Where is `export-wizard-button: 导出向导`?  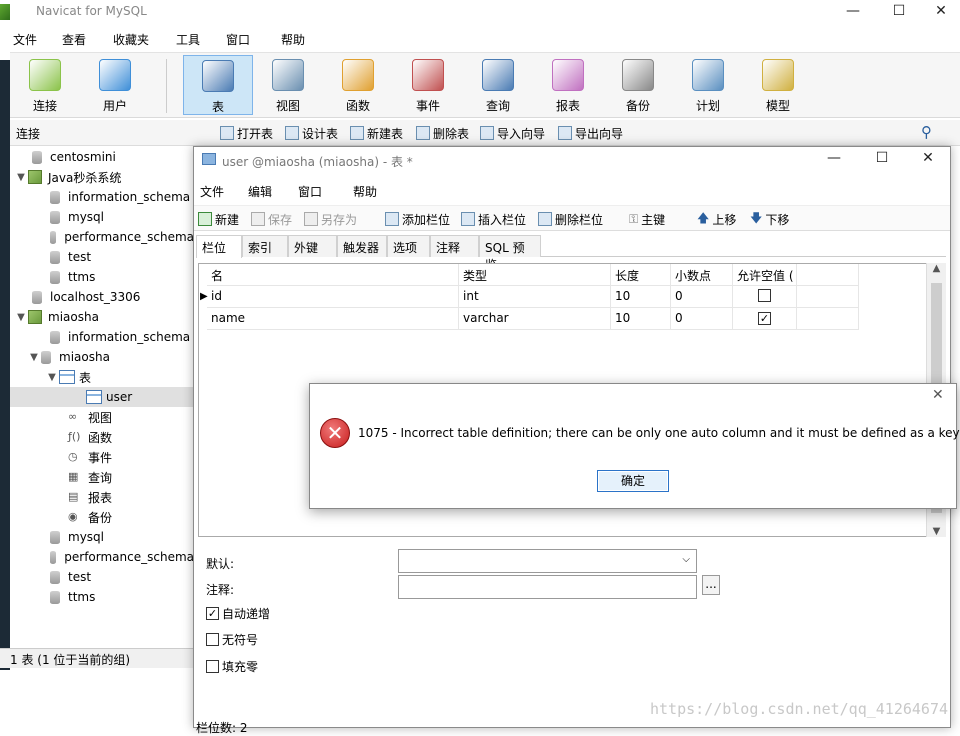 export-wizard-button: 导出向导 is located at coordinates (590, 133).